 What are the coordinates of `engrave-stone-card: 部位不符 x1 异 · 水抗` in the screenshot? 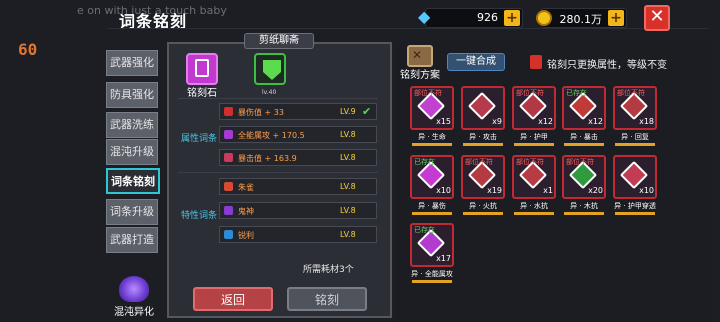 It's located at (534, 186).